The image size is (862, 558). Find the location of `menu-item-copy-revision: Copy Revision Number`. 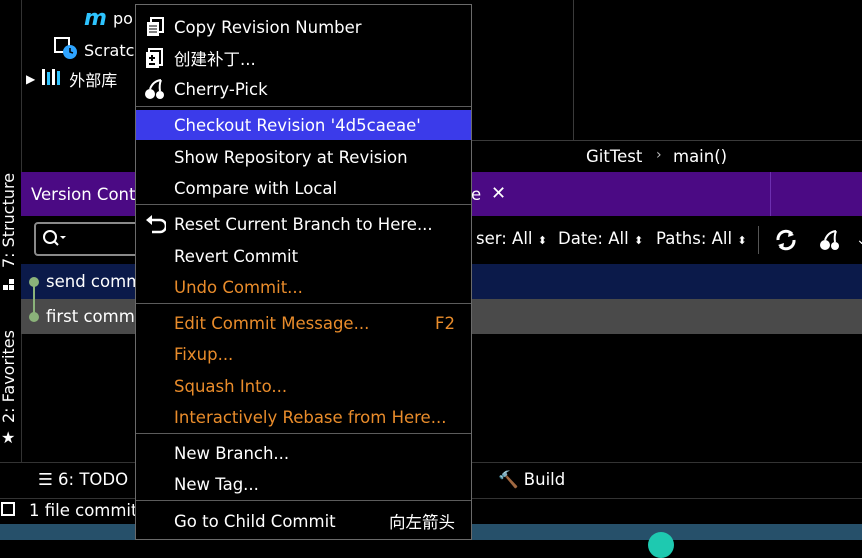

menu-item-copy-revision: Copy Revision Number is located at coordinates (303, 27).